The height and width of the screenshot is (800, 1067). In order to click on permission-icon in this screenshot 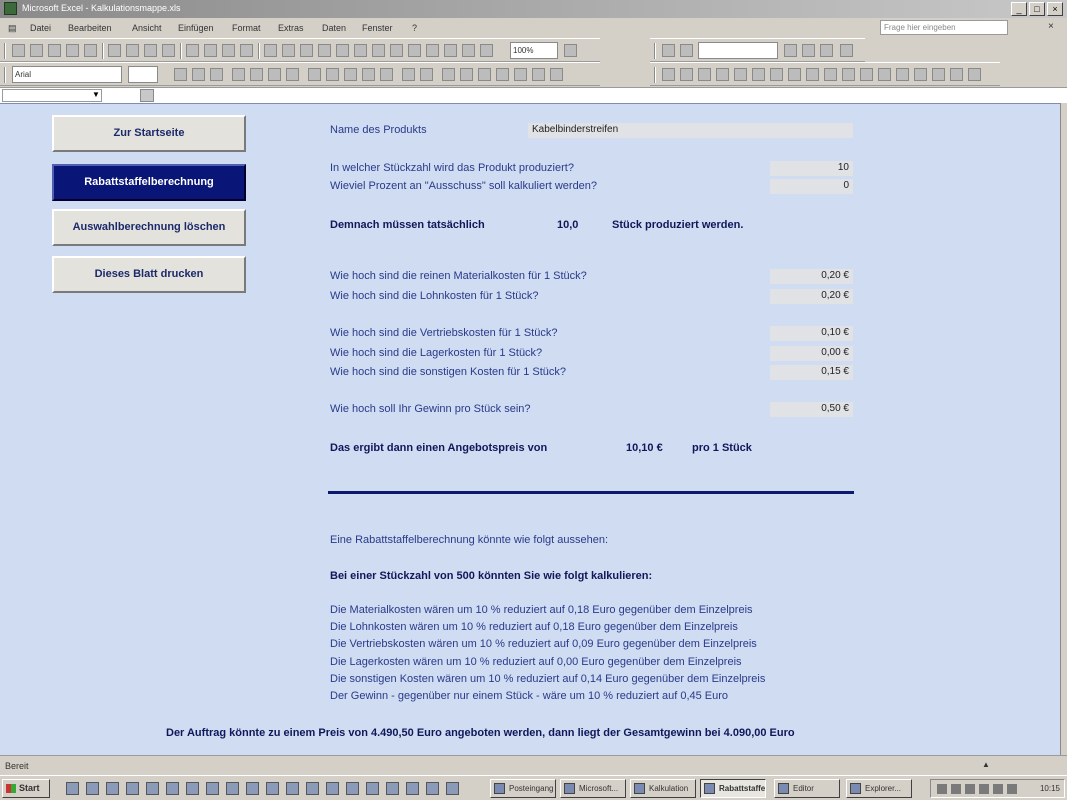, I will do `click(72, 50)`.